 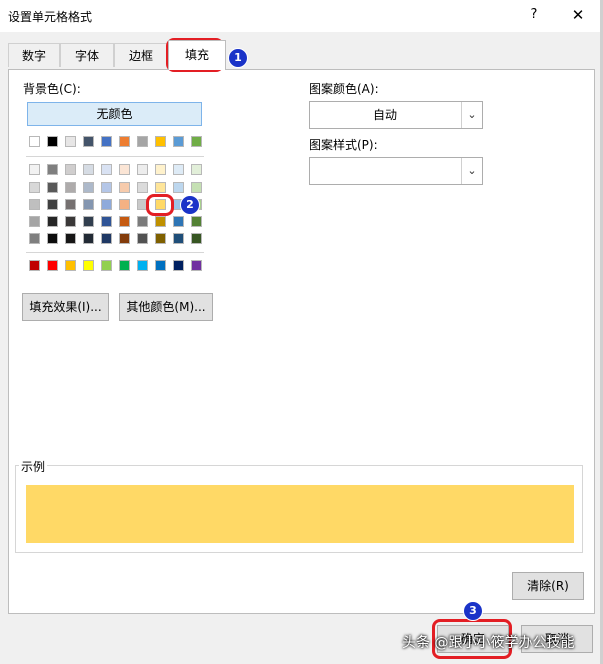 What do you see at coordinates (33, 466) in the screenshot?
I see `sample-label: 示例` at bounding box center [33, 466].